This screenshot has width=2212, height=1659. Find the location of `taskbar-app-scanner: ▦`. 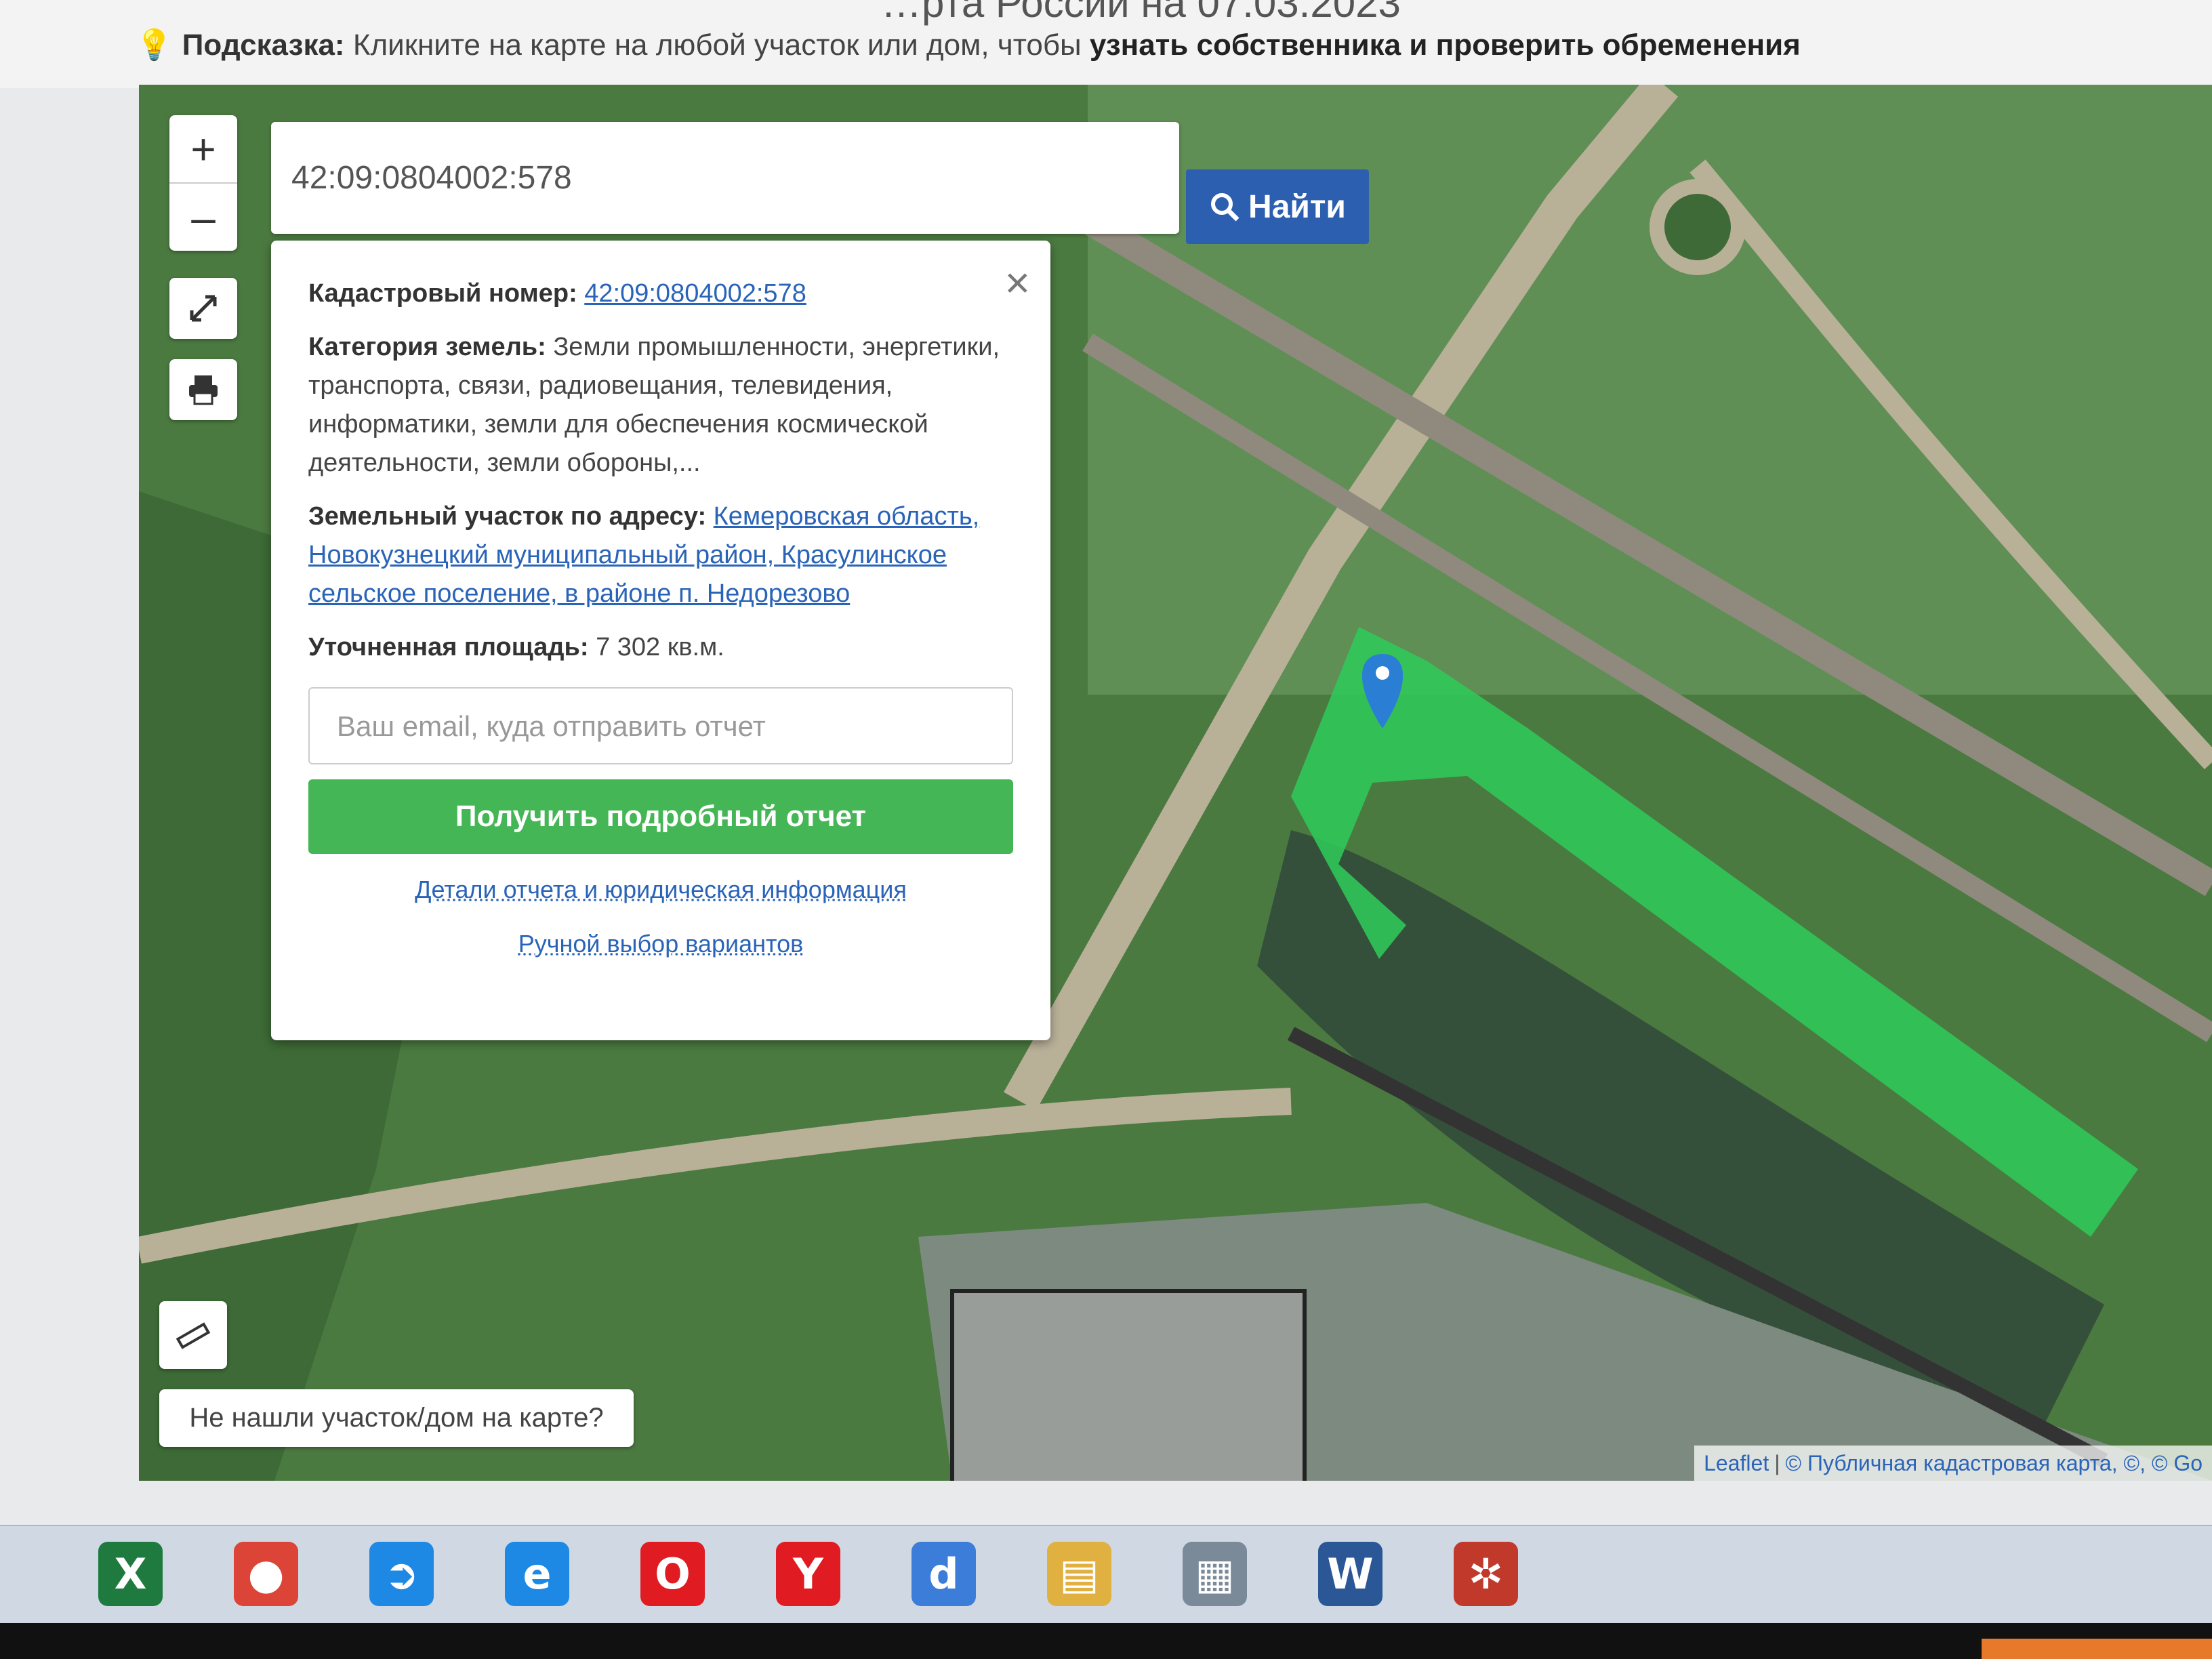

taskbar-app-scanner: ▦ is located at coordinates (1214, 1574).